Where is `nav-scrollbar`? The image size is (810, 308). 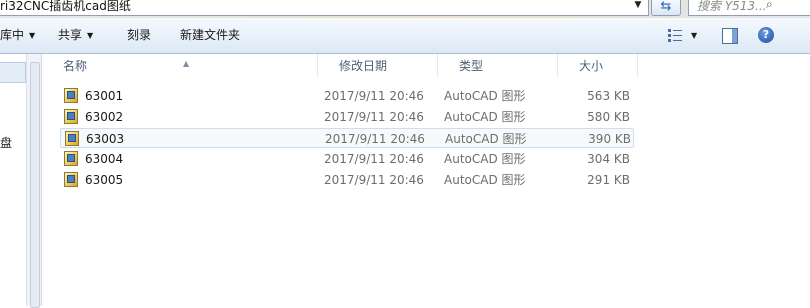
nav-scrollbar is located at coordinates (34, 181).